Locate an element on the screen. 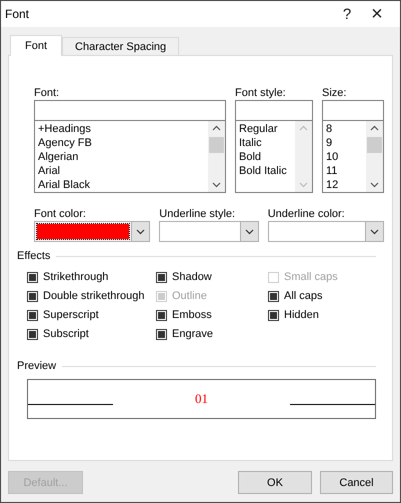 This screenshot has width=401, height=503. dropdown is located at coordinates (92, 231).